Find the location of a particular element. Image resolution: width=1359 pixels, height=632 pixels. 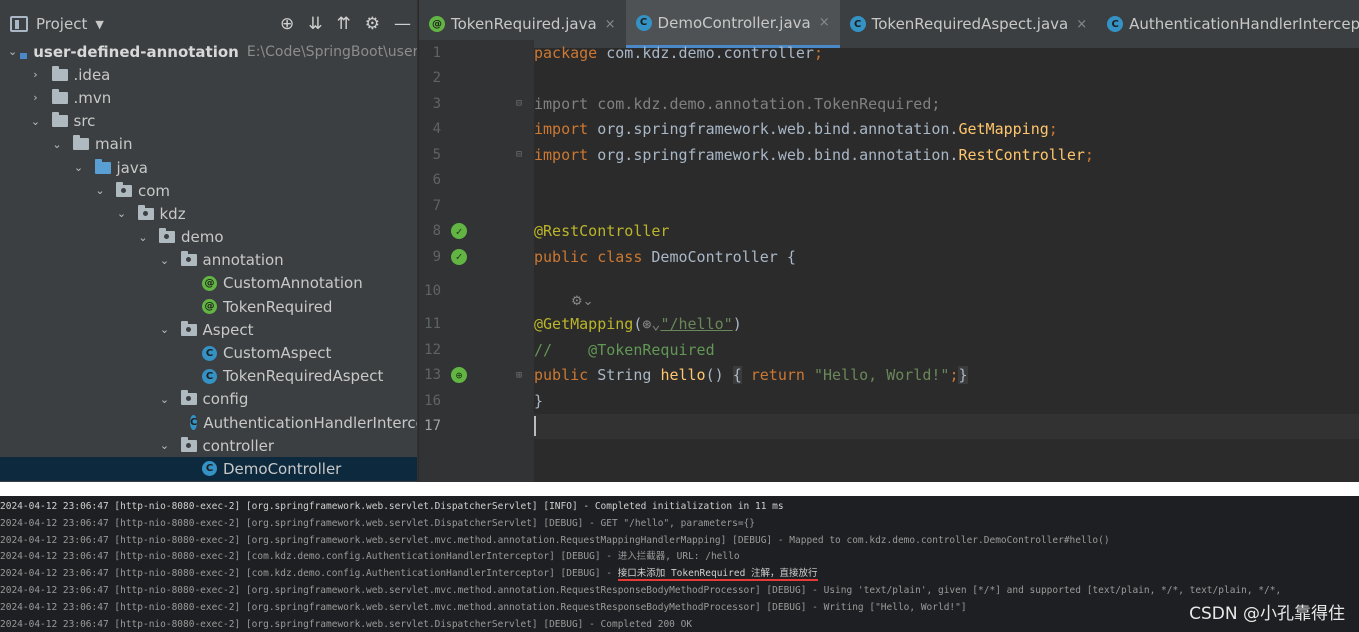

tree-item-label: TokenRequired is located at coordinates (278, 306).